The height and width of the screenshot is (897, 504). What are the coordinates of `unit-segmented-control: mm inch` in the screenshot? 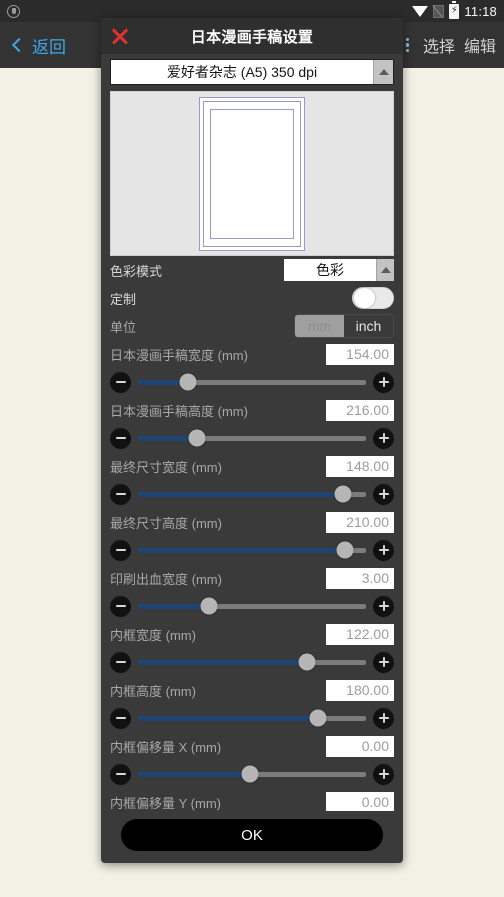 It's located at (344, 326).